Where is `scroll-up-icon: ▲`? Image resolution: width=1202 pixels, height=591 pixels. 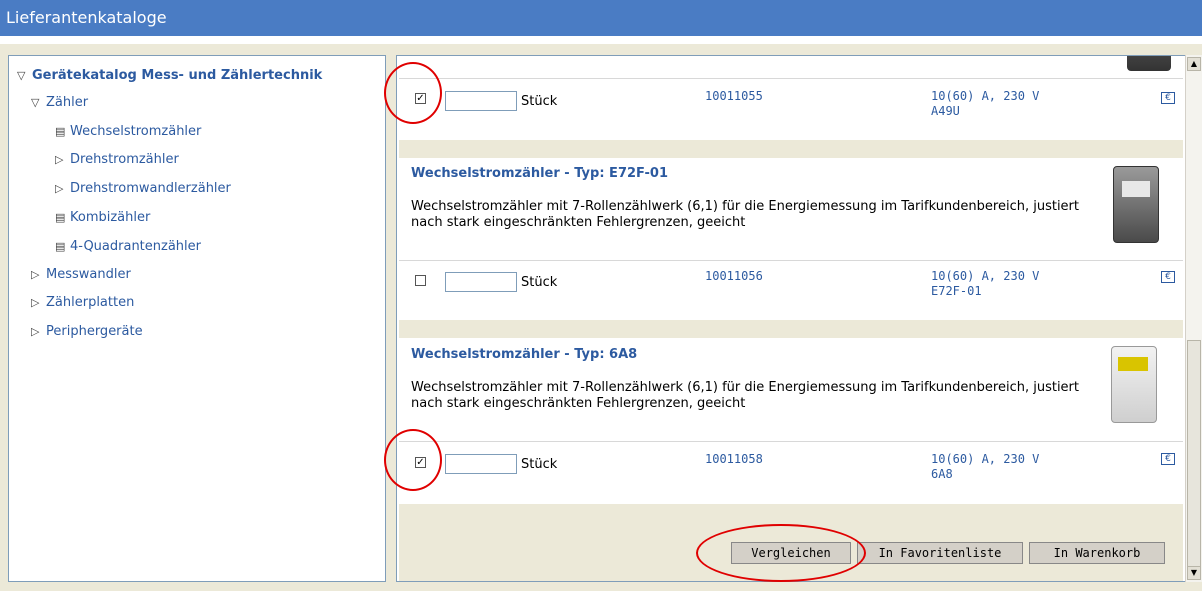
scroll-up-icon: ▲ is located at coordinates (1194, 64).